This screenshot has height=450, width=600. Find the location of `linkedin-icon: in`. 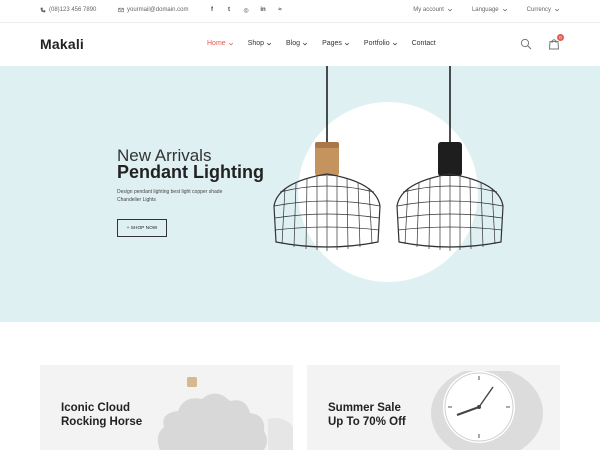

linkedin-icon: in is located at coordinates (263, 10).